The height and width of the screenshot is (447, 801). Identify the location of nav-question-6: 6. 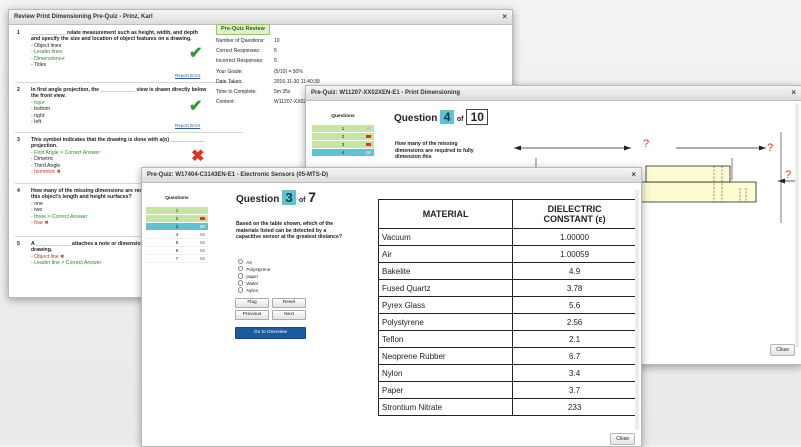
(177, 251).